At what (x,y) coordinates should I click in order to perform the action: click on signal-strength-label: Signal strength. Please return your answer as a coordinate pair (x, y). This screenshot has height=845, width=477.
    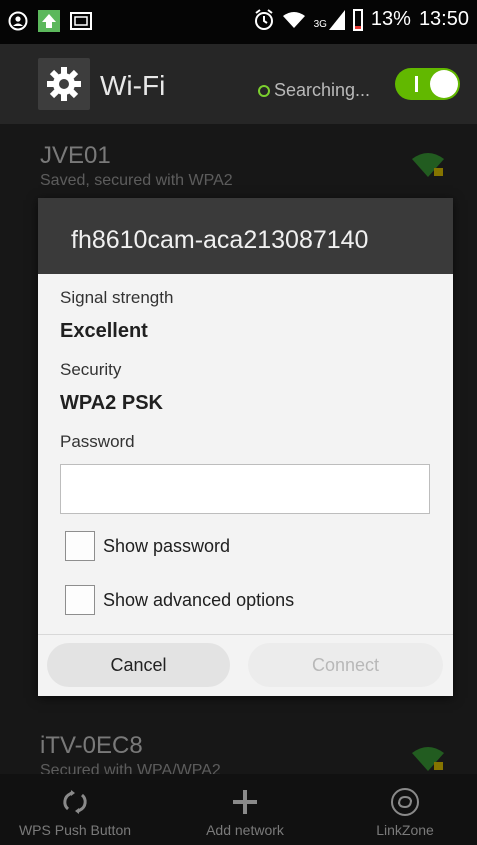
    Looking at the image, I should click on (117, 297).